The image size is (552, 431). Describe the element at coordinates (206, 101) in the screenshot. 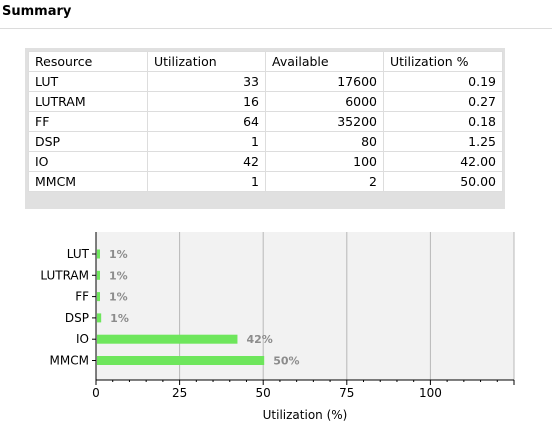

I see `utilization-cell: 16` at that location.